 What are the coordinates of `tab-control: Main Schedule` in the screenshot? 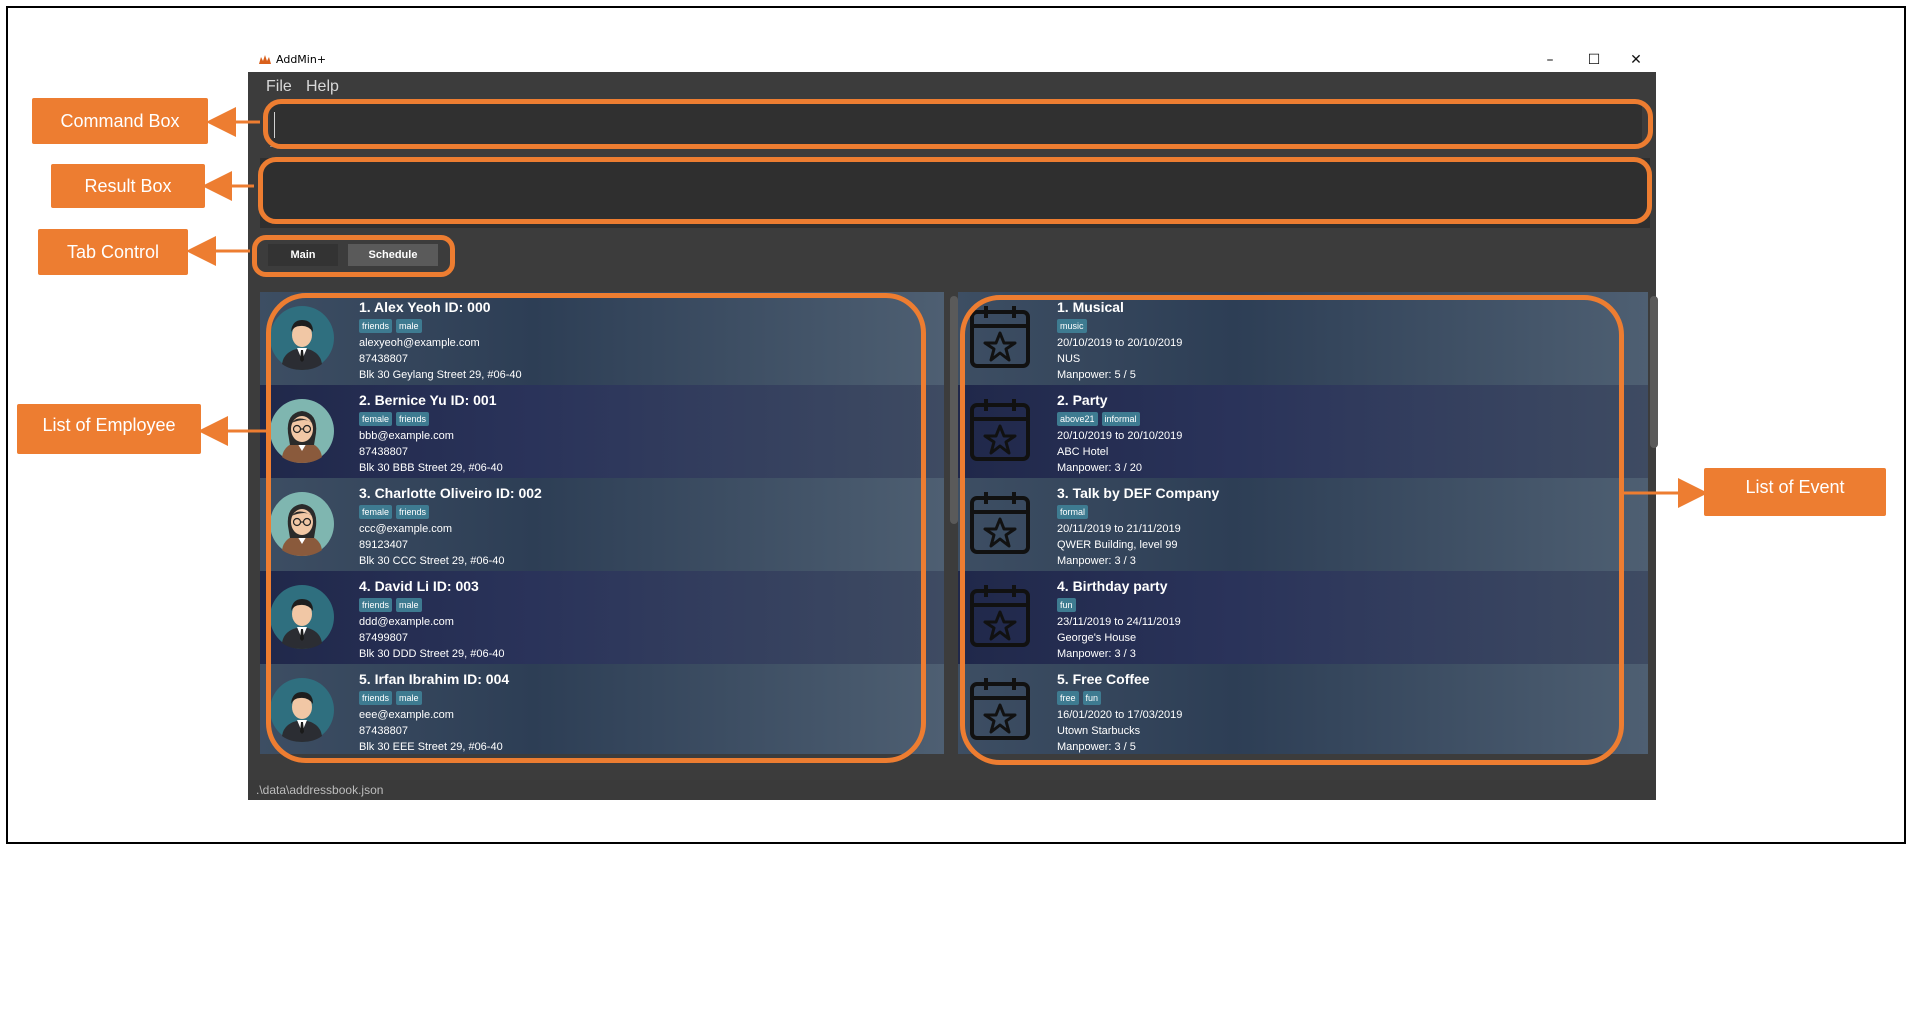 It's located at (956, 255).